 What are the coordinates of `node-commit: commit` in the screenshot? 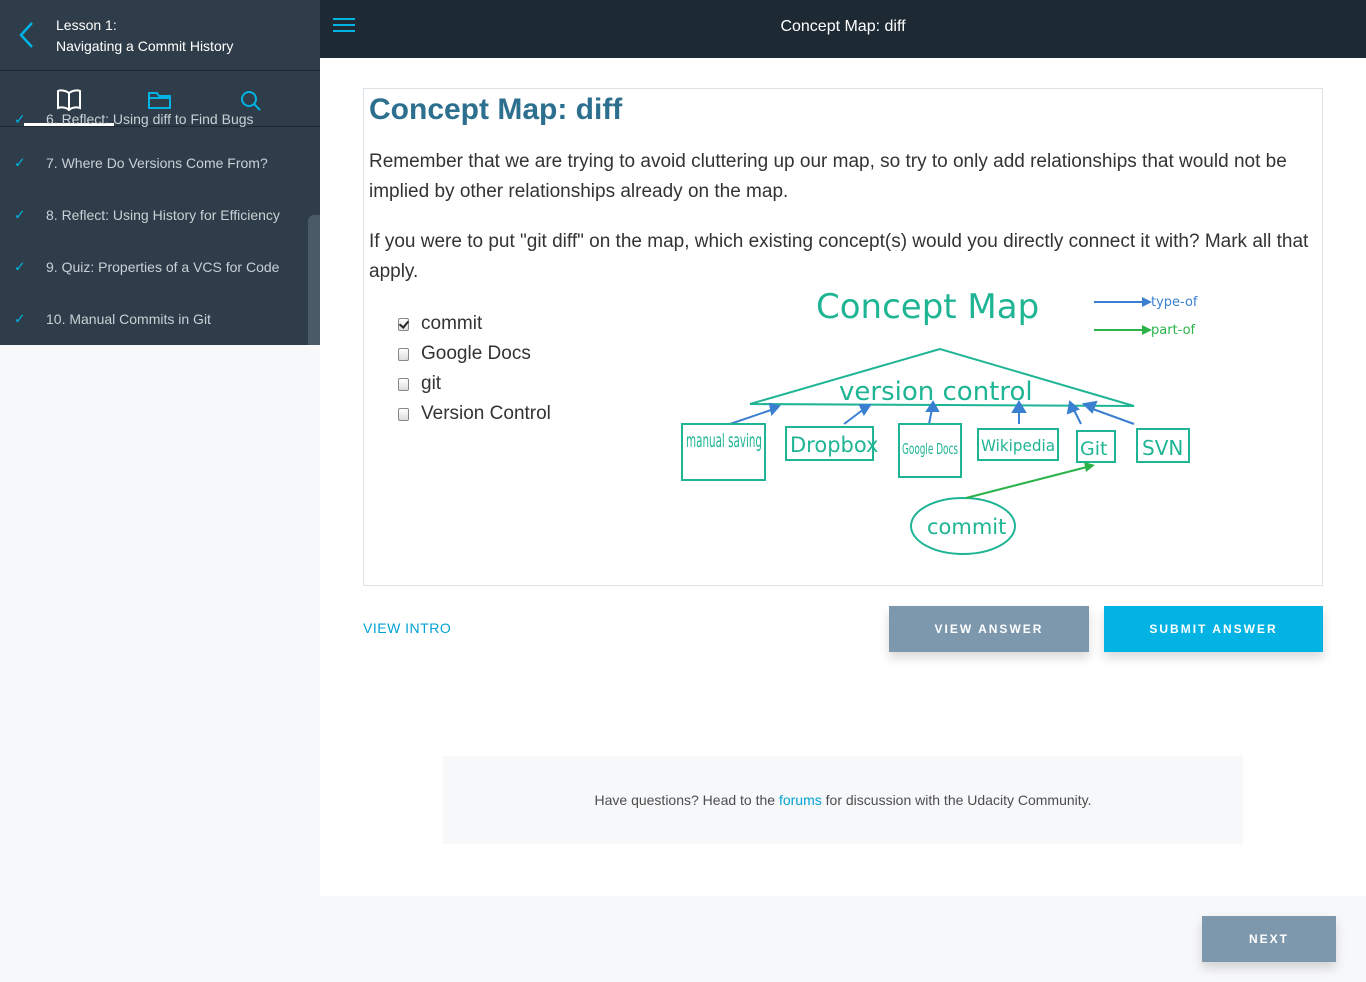 It's located at (966, 527).